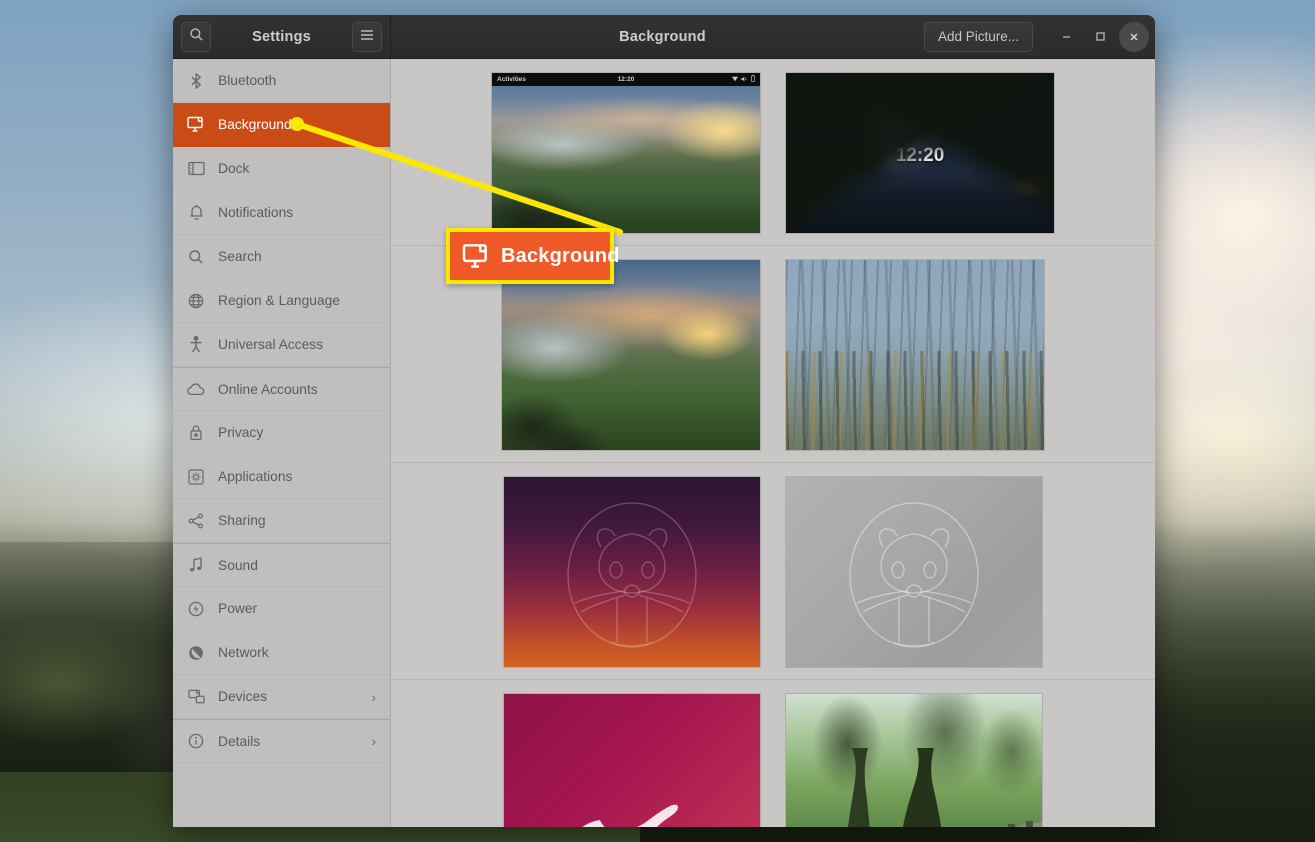 The width and height of the screenshot is (1315, 842). What do you see at coordinates (240, 256) in the screenshot?
I see `sidebar-label: Search` at bounding box center [240, 256].